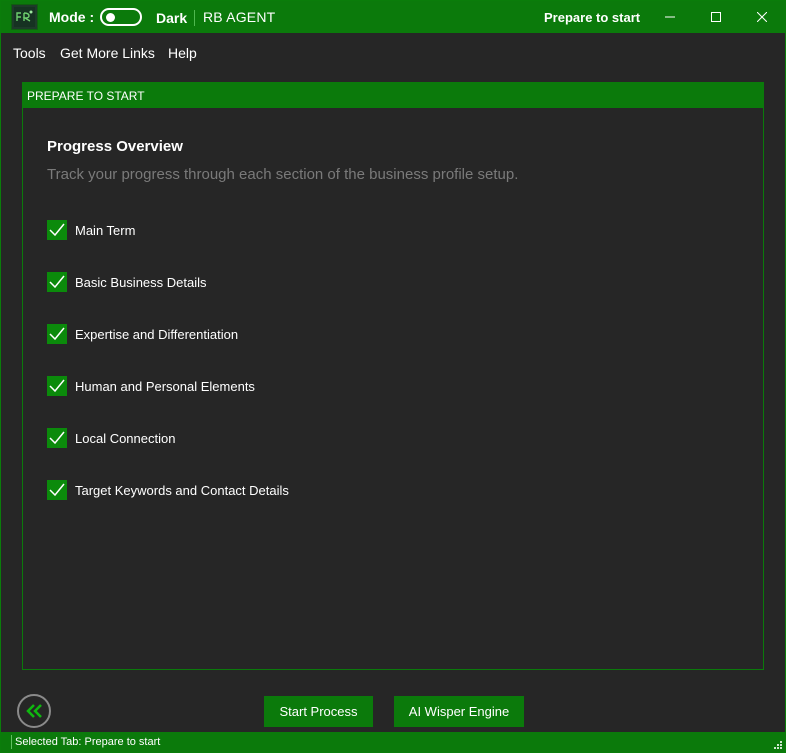 This screenshot has height=753, width=786. What do you see at coordinates (110, 17) in the screenshot?
I see `toggle-knob` at bounding box center [110, 17].